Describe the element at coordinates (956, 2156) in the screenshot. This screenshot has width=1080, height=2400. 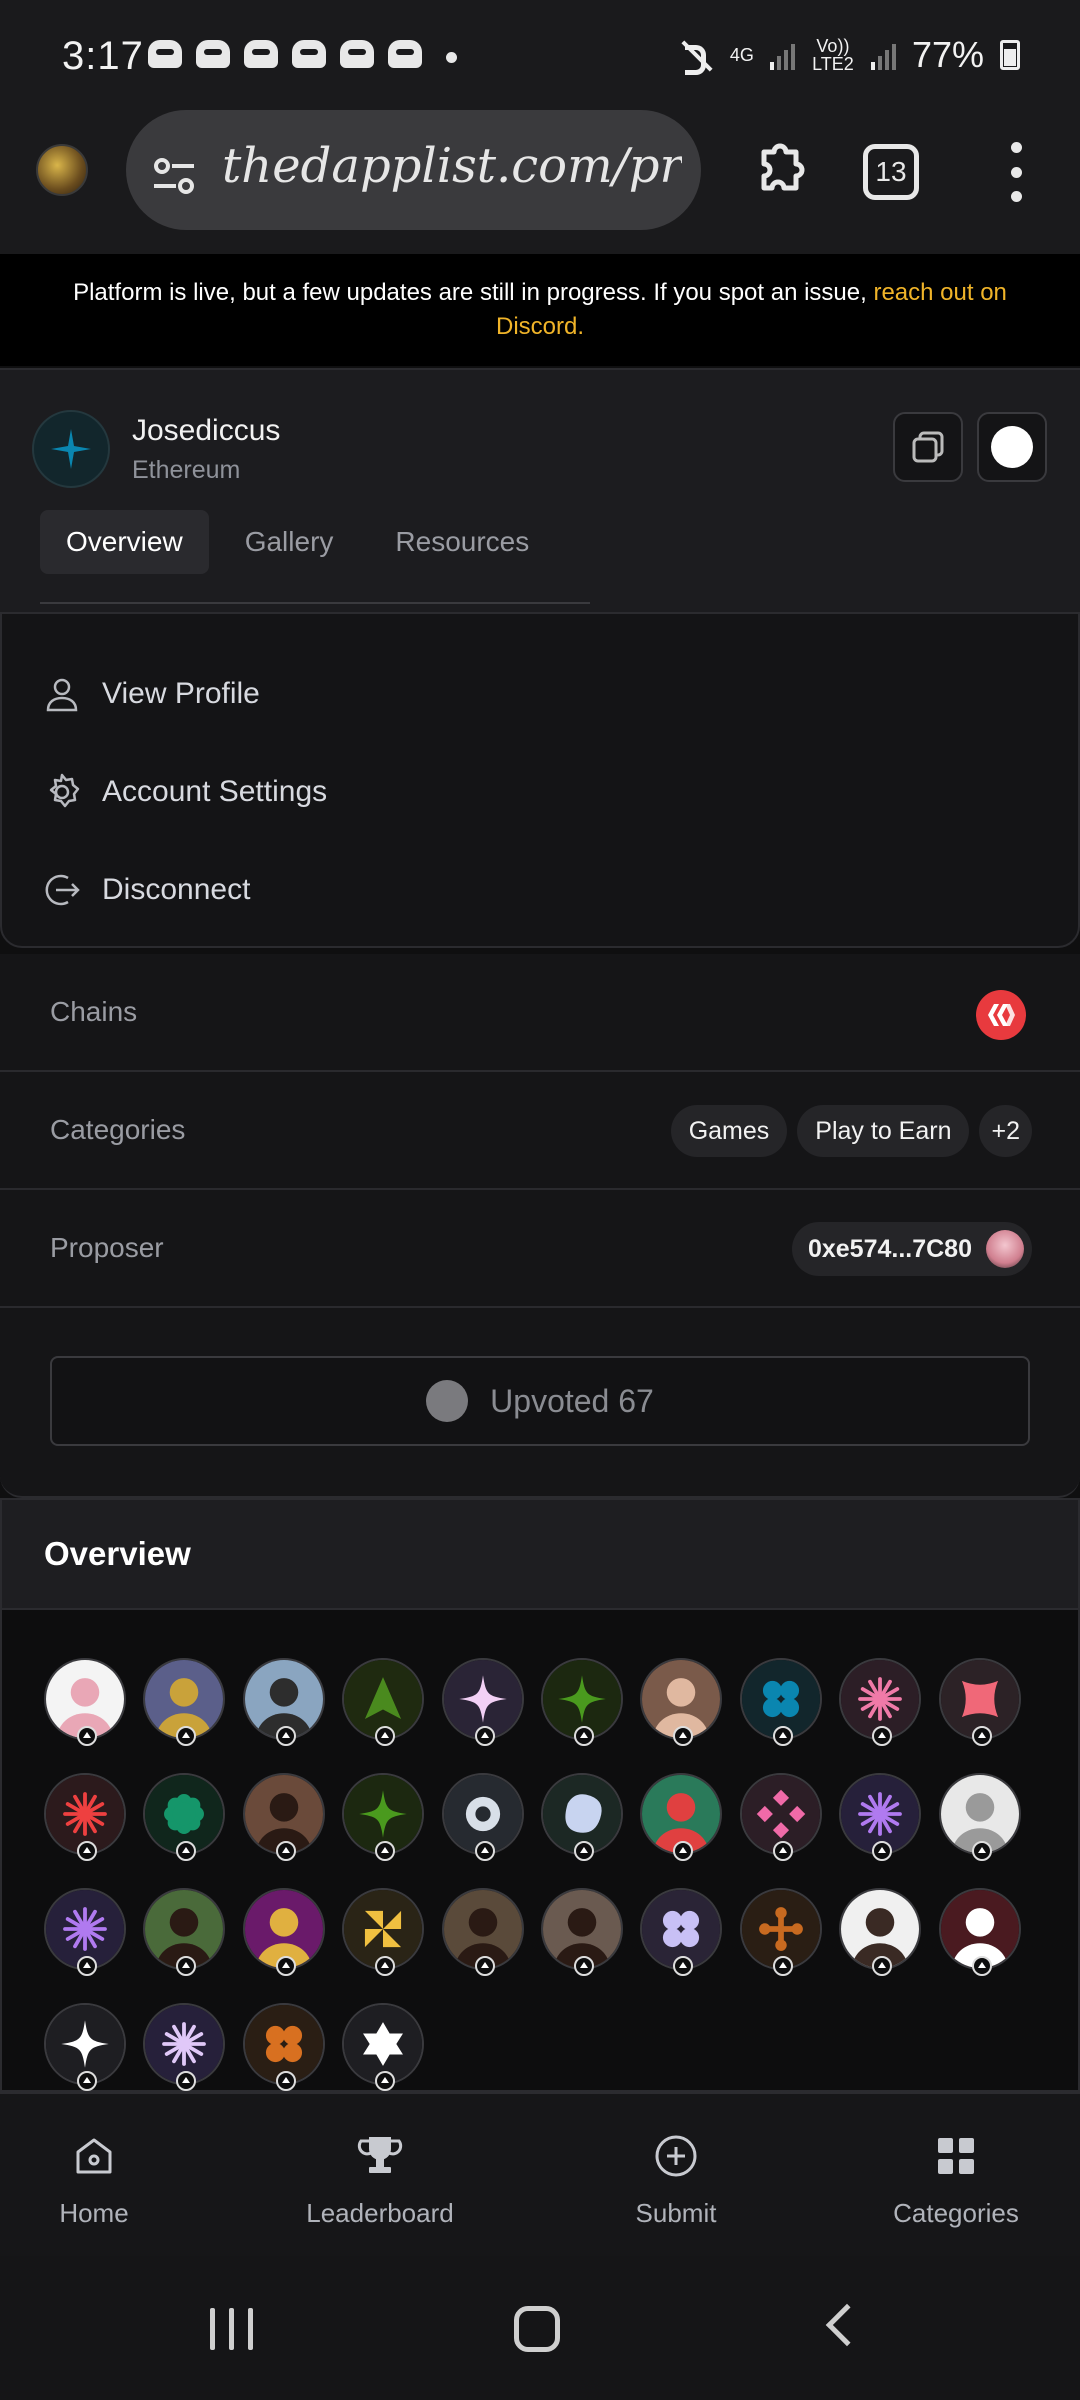
I see `grid-icon` at that location.